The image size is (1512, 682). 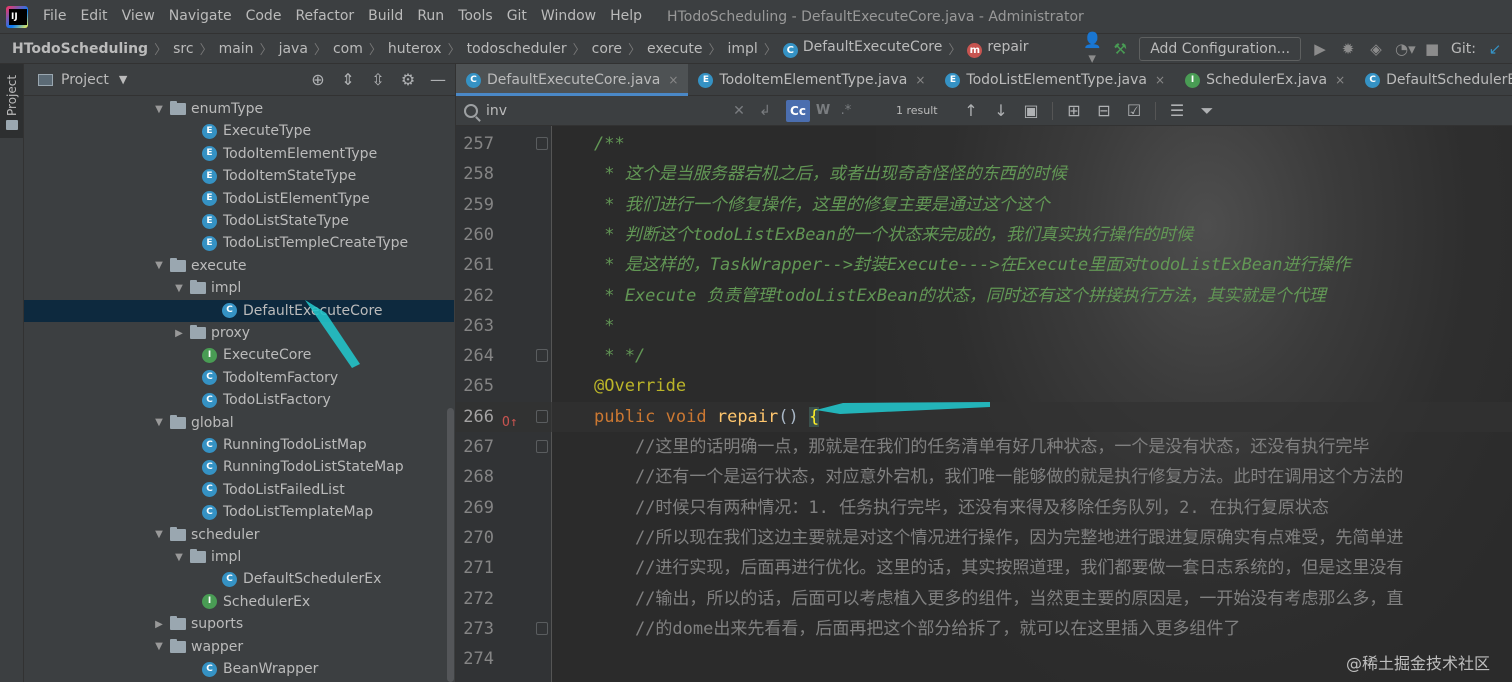 I want to click on new-line-icon: ↲, so click(x=765, y=111).